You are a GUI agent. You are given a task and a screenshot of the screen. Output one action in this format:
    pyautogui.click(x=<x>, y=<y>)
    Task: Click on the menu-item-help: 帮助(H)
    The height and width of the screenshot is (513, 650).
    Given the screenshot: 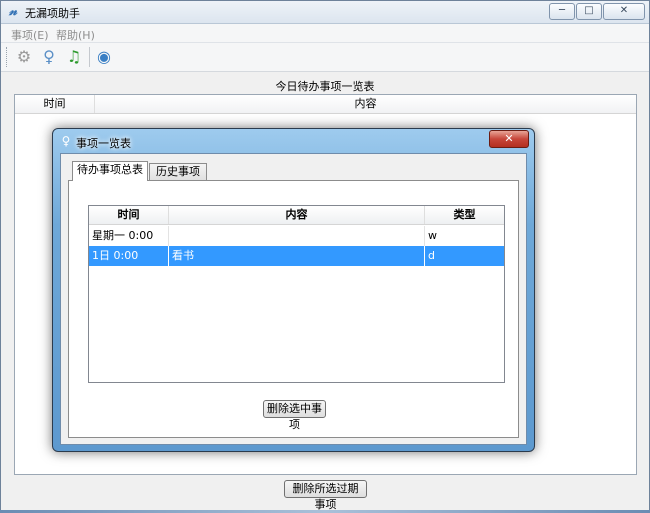 What is the action you would take?
    pyautogui.click(x=75, y=35)
    